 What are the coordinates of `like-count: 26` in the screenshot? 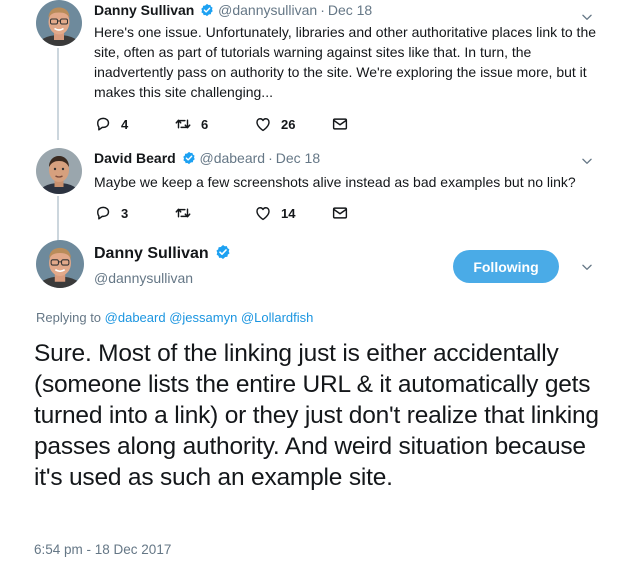 It's located at (288, 124).